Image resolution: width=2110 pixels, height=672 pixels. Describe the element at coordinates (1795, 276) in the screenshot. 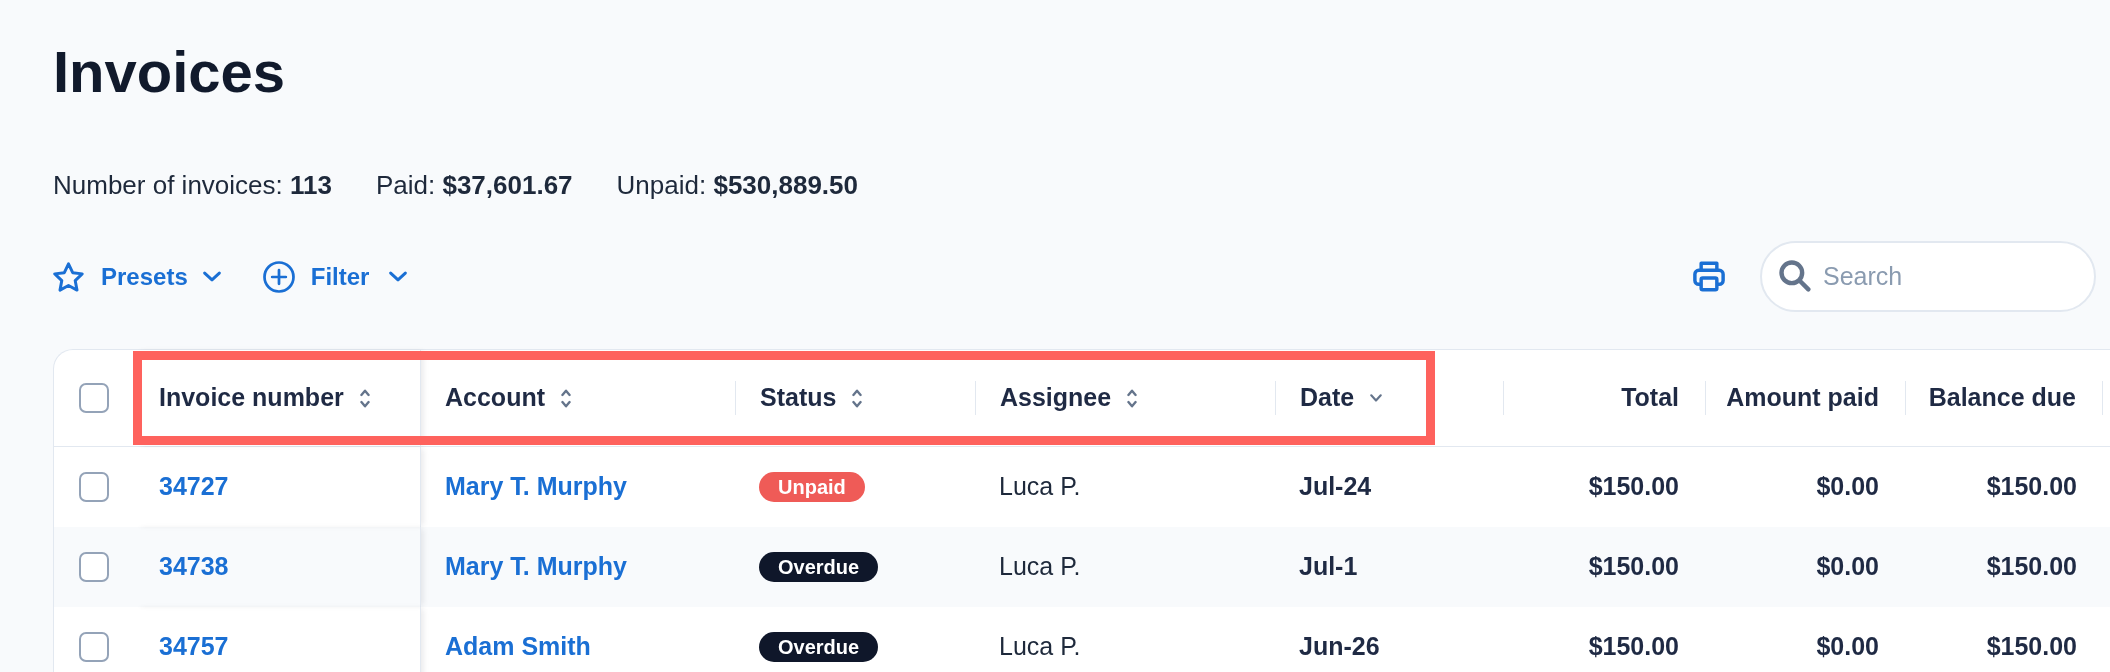

I see `search-icon` at that location.